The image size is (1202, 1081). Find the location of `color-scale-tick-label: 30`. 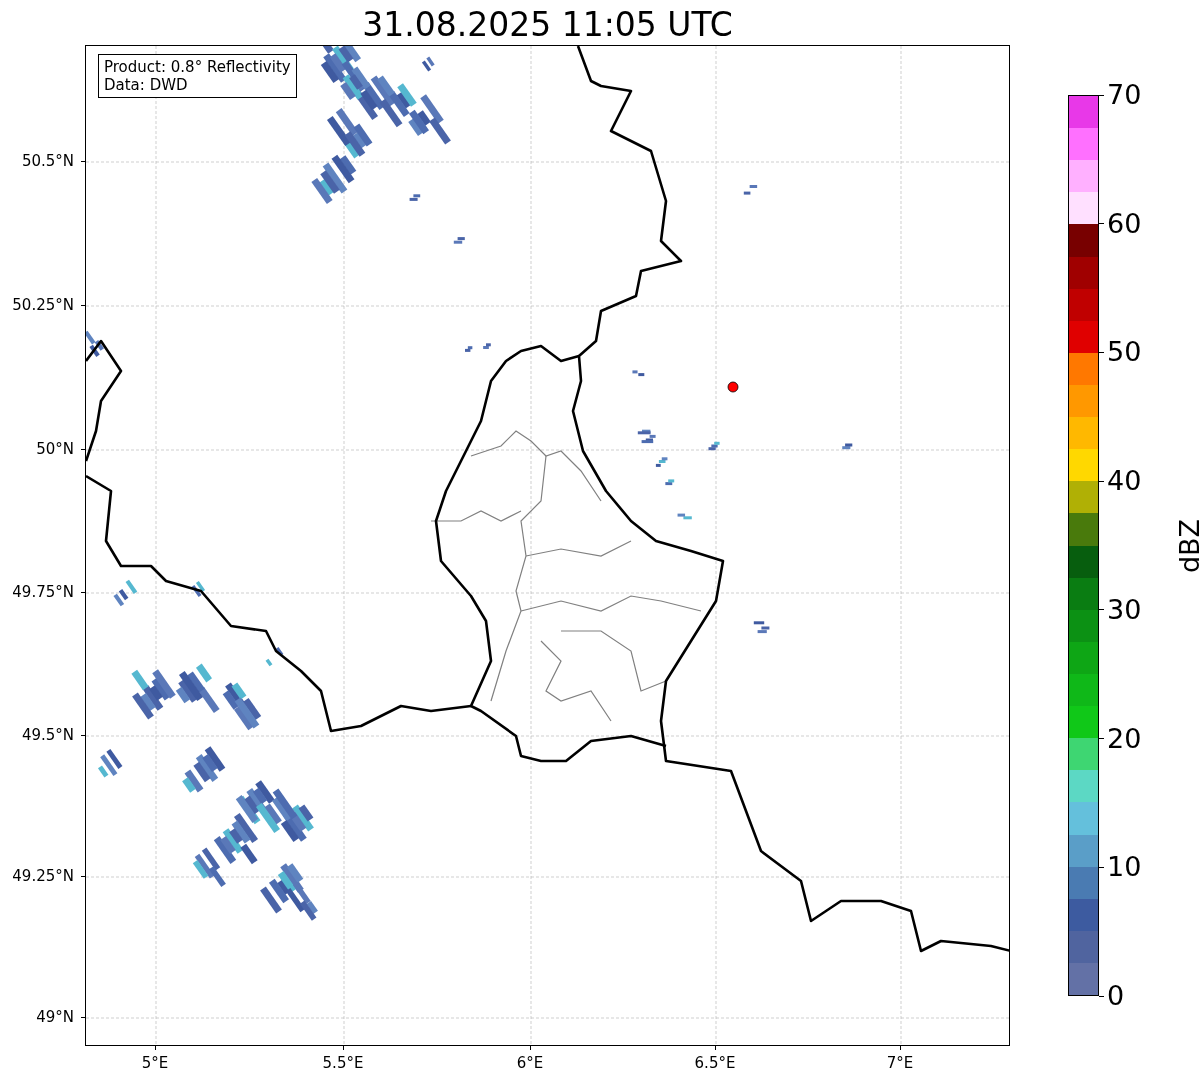

color-scale-tick-label: 30 is located at coordinates (1124, 609).